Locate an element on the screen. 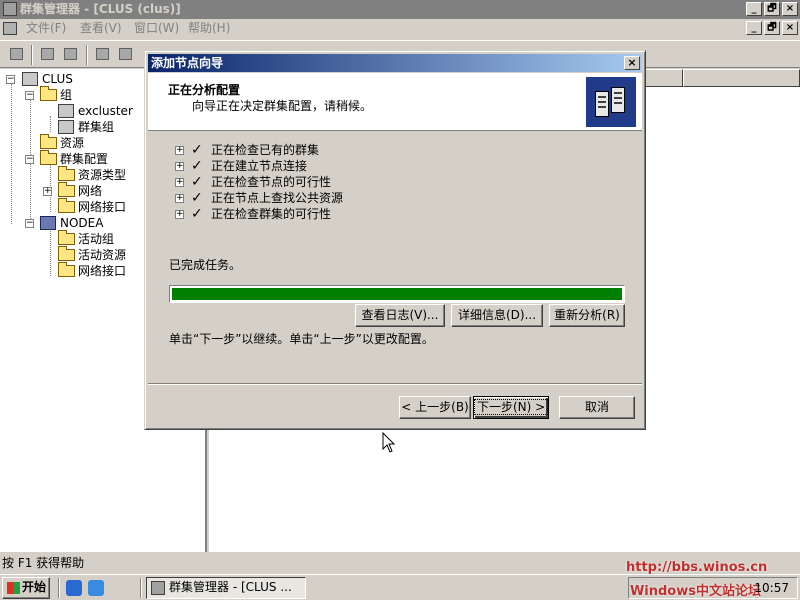 Image resolution: width=800 pixels, height=600 pixels. properties-icon is located at coordinates (125, 54).